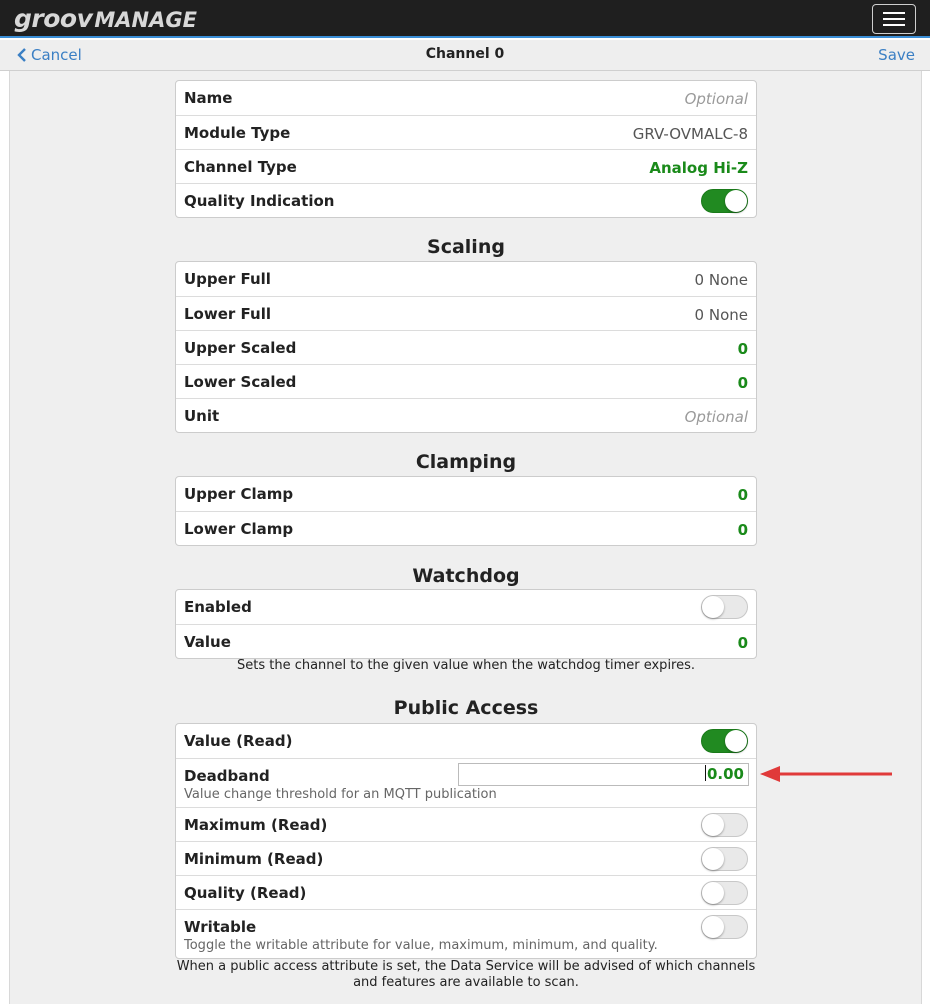 Image resolution: width=930 pixels, height=1004 pixels. I want to click on lower-clamp-label: Lower Clamp, so click(239, 529).